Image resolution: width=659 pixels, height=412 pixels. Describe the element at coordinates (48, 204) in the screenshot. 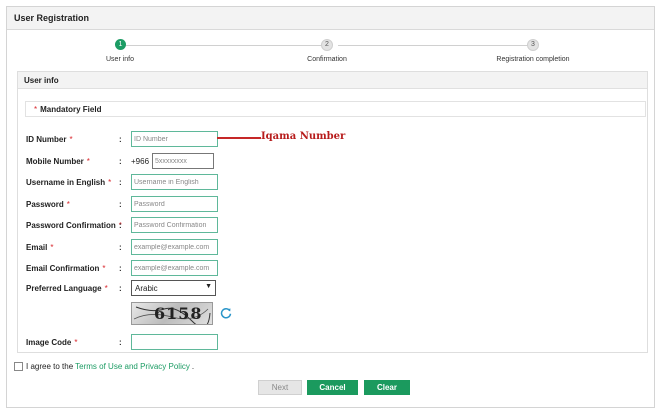

I see `password-label: Password *` at that location.